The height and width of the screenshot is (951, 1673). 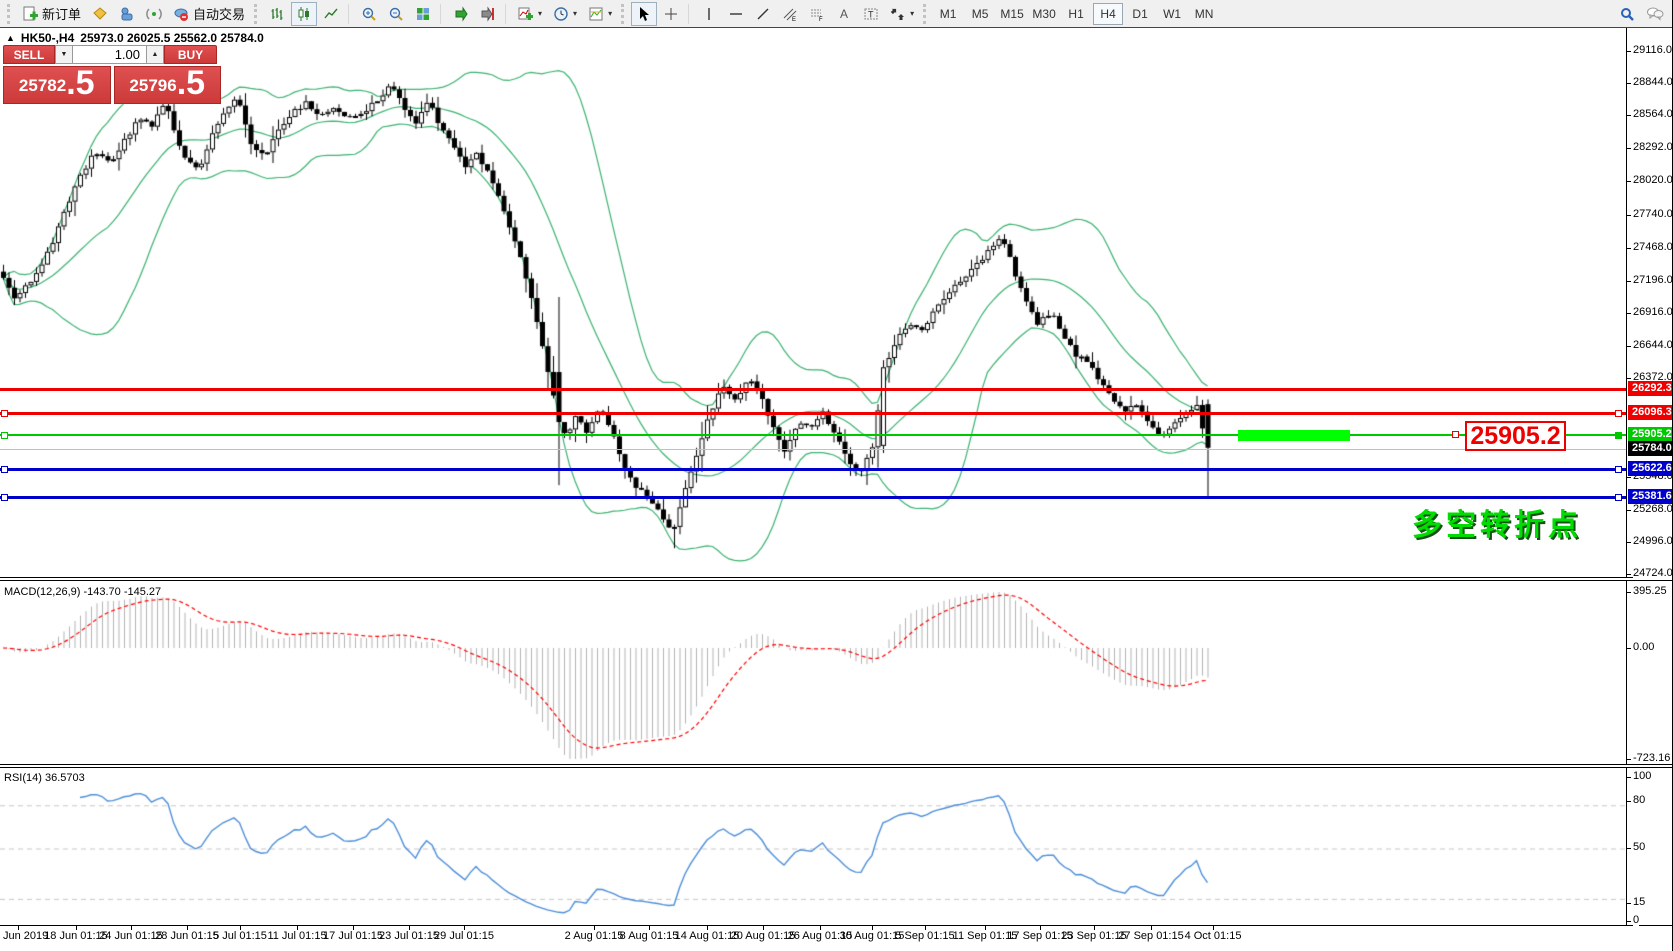 I want to click on sell-button: SELL, so click(x=29, y=54).